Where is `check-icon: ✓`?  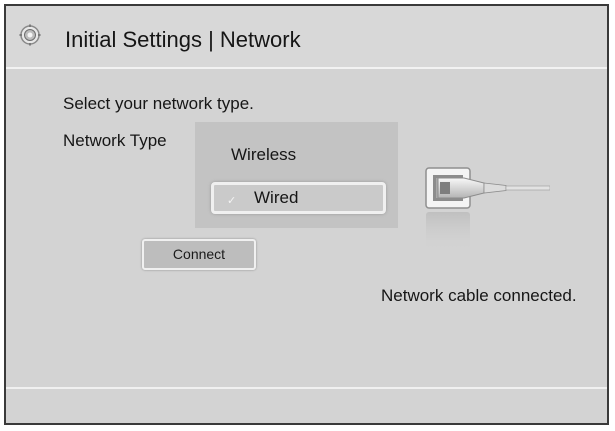 check-icon: ✓ is located at coordinates (232, 201).